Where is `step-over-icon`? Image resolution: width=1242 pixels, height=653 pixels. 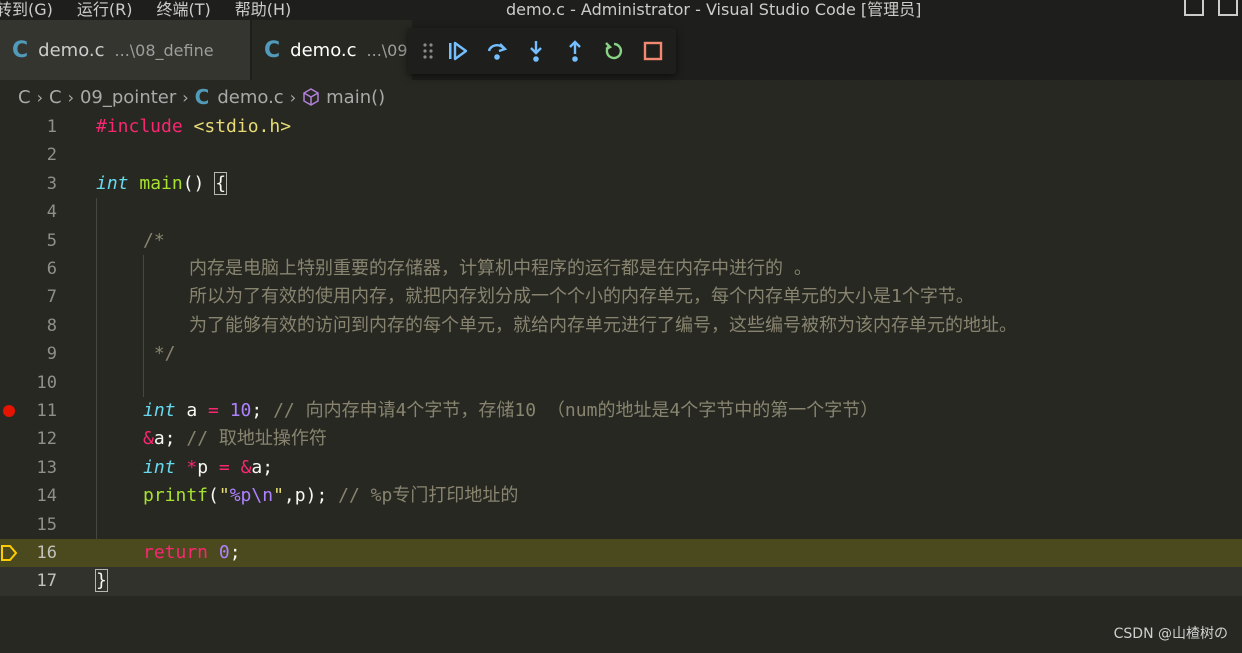
step-over-icon is located at coordinates (497, 51).